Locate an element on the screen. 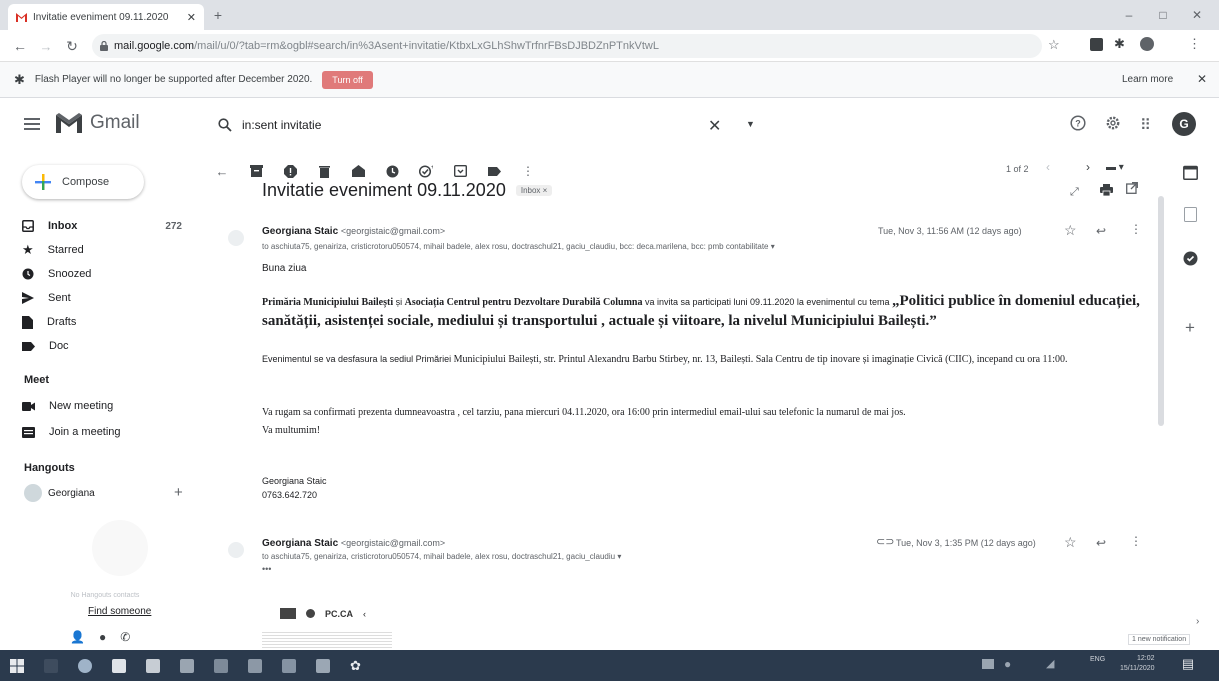 The width and height of the screenshot is (1219, 681). add-contact-icon: + is located at coordinates (178, 492).